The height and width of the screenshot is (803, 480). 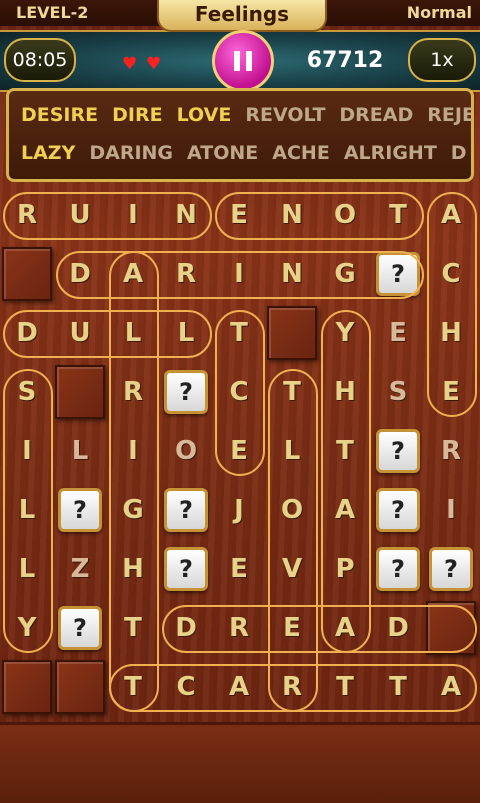 I want to click on word-list-row-1: DESIRE DIRE LOVE REVOLT DREAD REJE, so click(x=247, y=115).